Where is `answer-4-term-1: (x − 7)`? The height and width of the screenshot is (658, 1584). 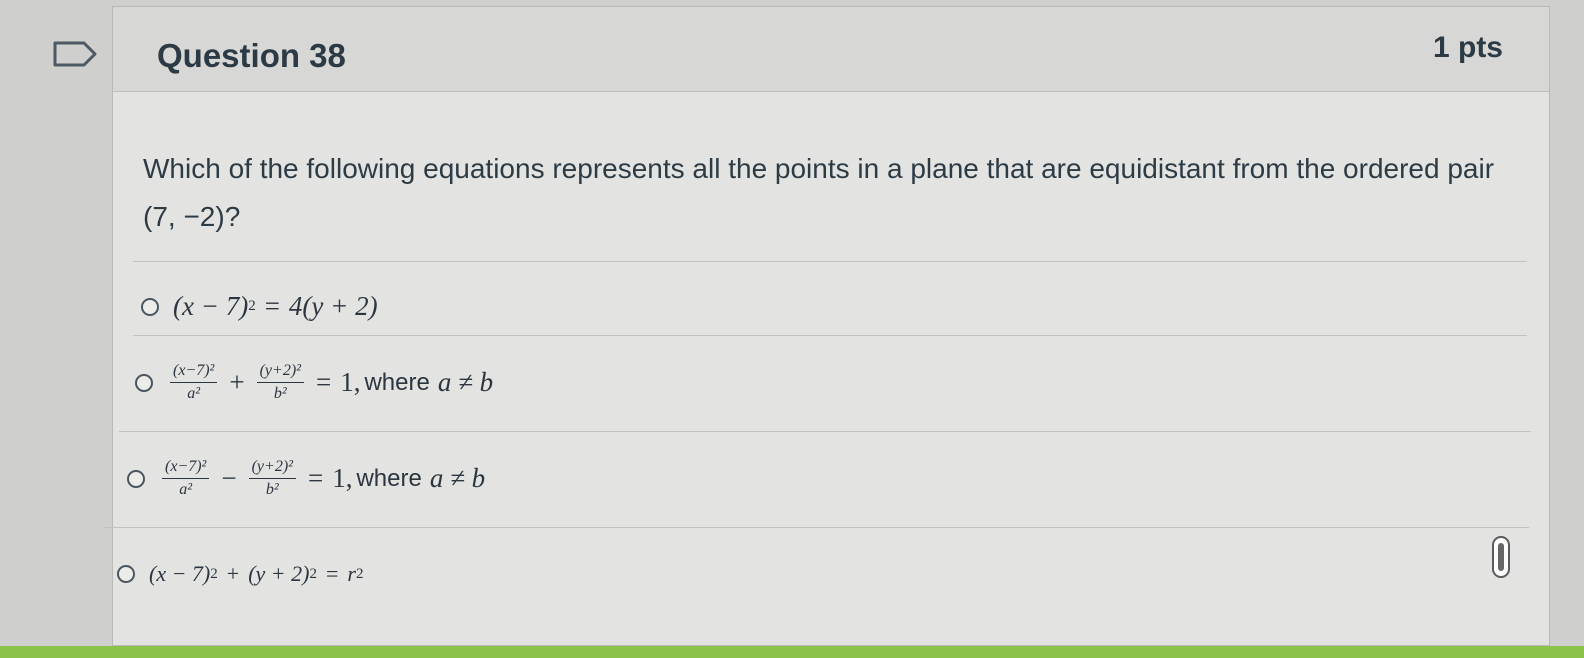 answer-4-term-1: (x − 7) is located at coordinates (180, 573).